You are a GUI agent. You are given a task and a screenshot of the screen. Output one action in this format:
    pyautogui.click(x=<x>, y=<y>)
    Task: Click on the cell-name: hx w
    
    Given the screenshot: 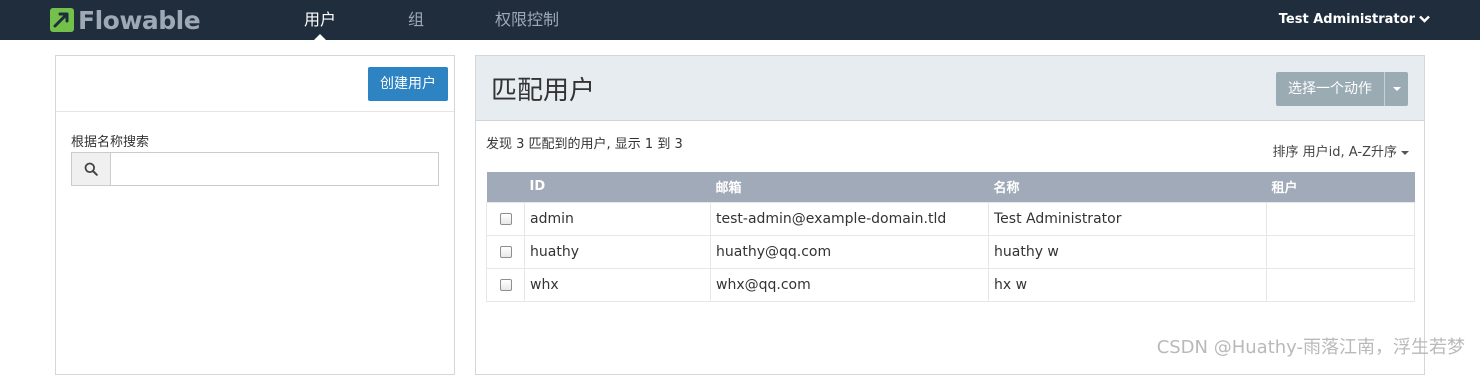 What is the action you would take?
    pyautogui.click(x=1127, y=284)
    